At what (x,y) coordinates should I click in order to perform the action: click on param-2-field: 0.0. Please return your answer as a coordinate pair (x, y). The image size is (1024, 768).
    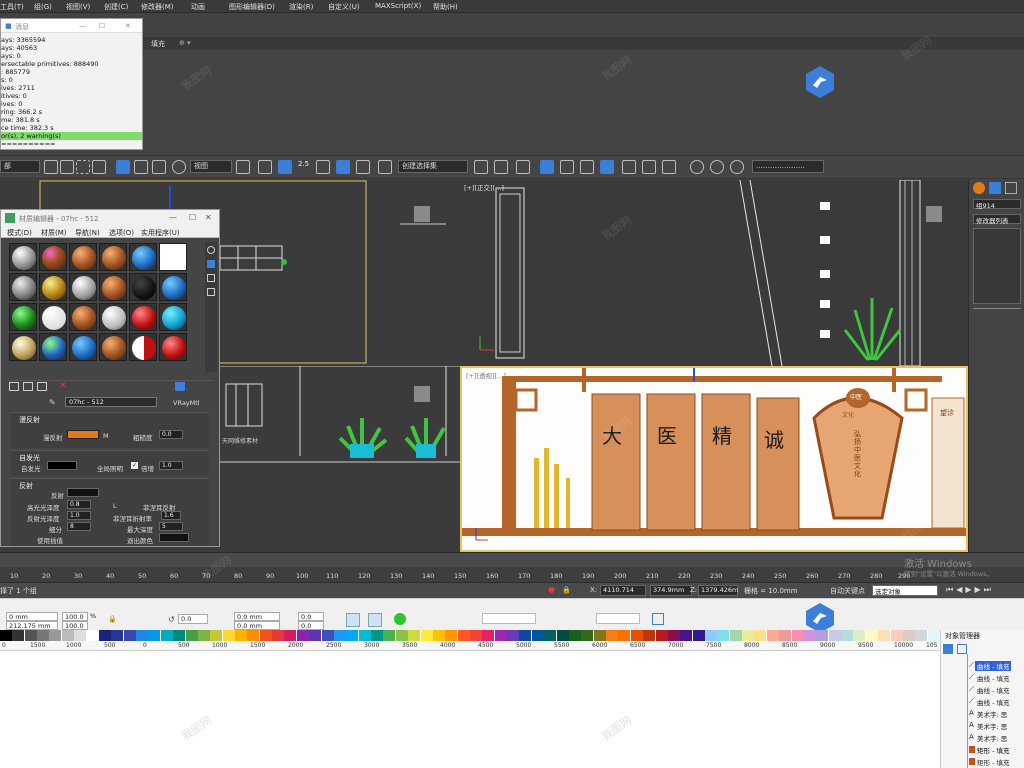
    Looking at the image, I should click on (311, 625).